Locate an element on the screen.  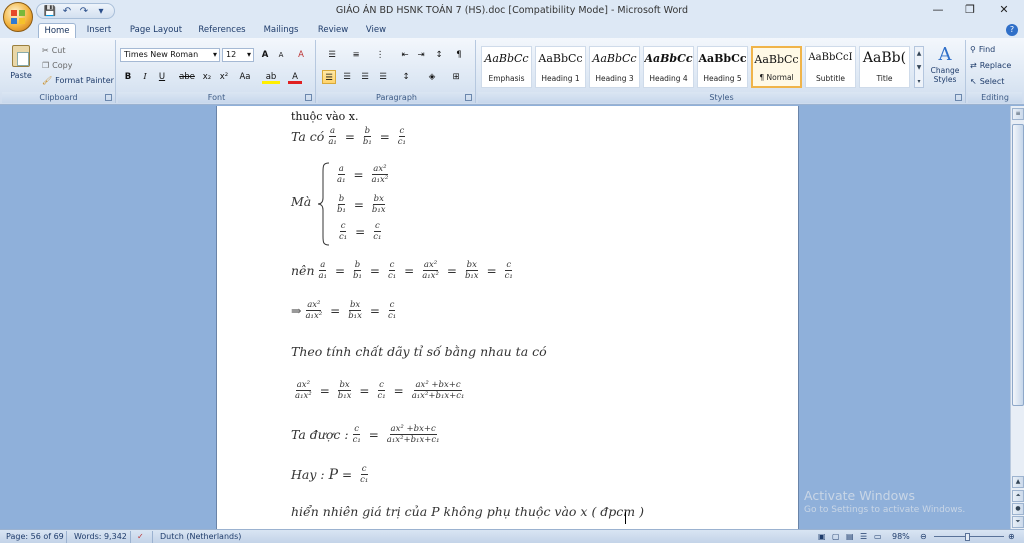
next-page-icon: ⏷ is located at coordinates (1018, 522).